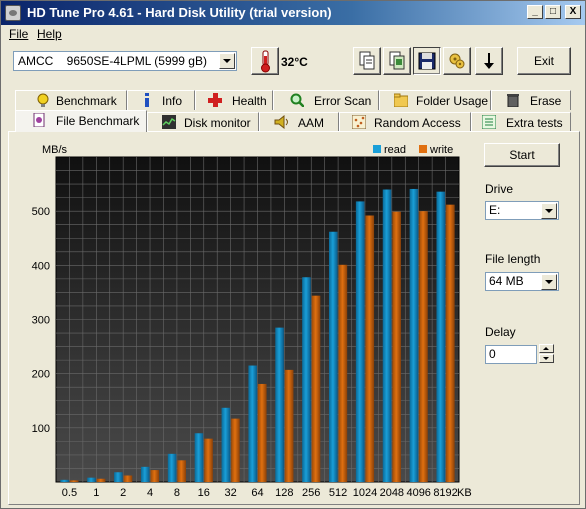  What do you see at coordinates (257, 493) in the screenshot?
I see `x-tick-label: 64` at bounding box center [257, 493].